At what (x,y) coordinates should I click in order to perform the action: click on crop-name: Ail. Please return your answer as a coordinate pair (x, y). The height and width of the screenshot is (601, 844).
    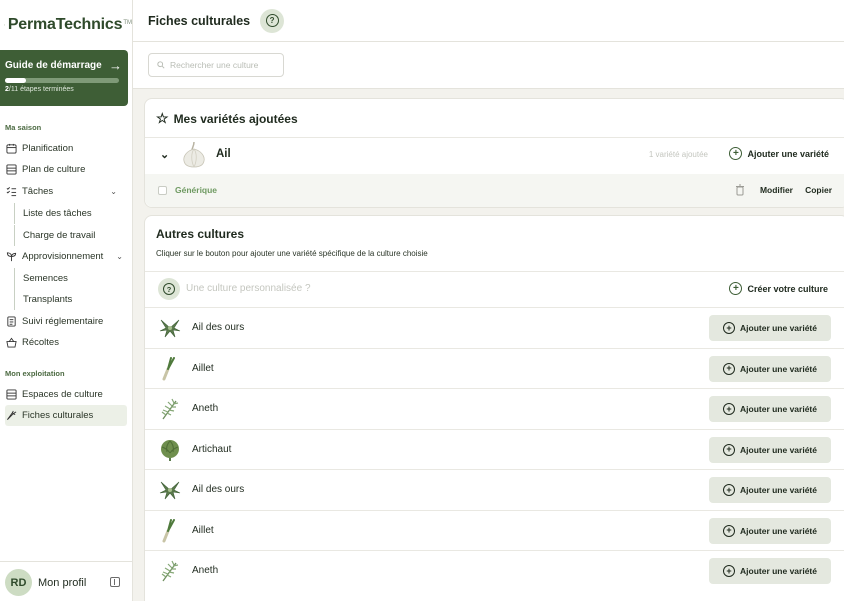
    Looking at the image, I should click on (223, 154).